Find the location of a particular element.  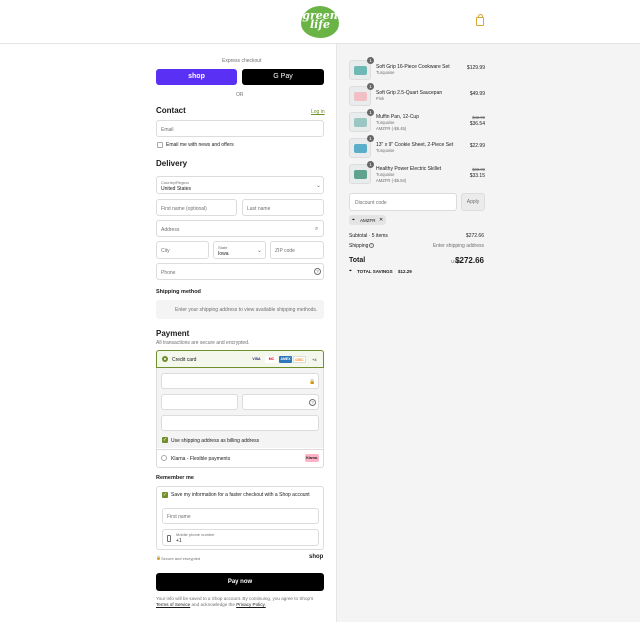

address-placeholder: Address is located at coordinates (170, 230).